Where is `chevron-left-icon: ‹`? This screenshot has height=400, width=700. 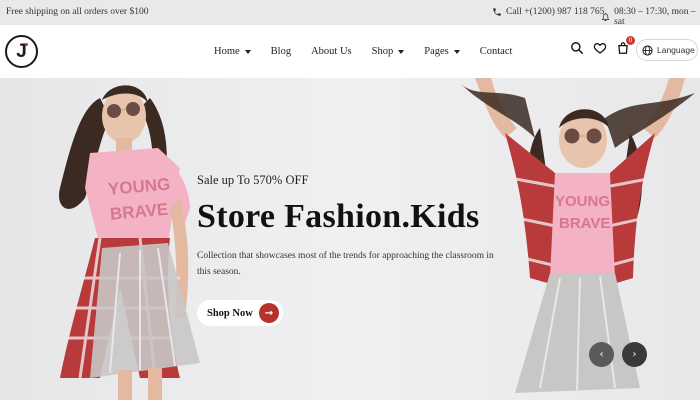
chevron-left-icon: ‹ is located at coordinates (601, 354).